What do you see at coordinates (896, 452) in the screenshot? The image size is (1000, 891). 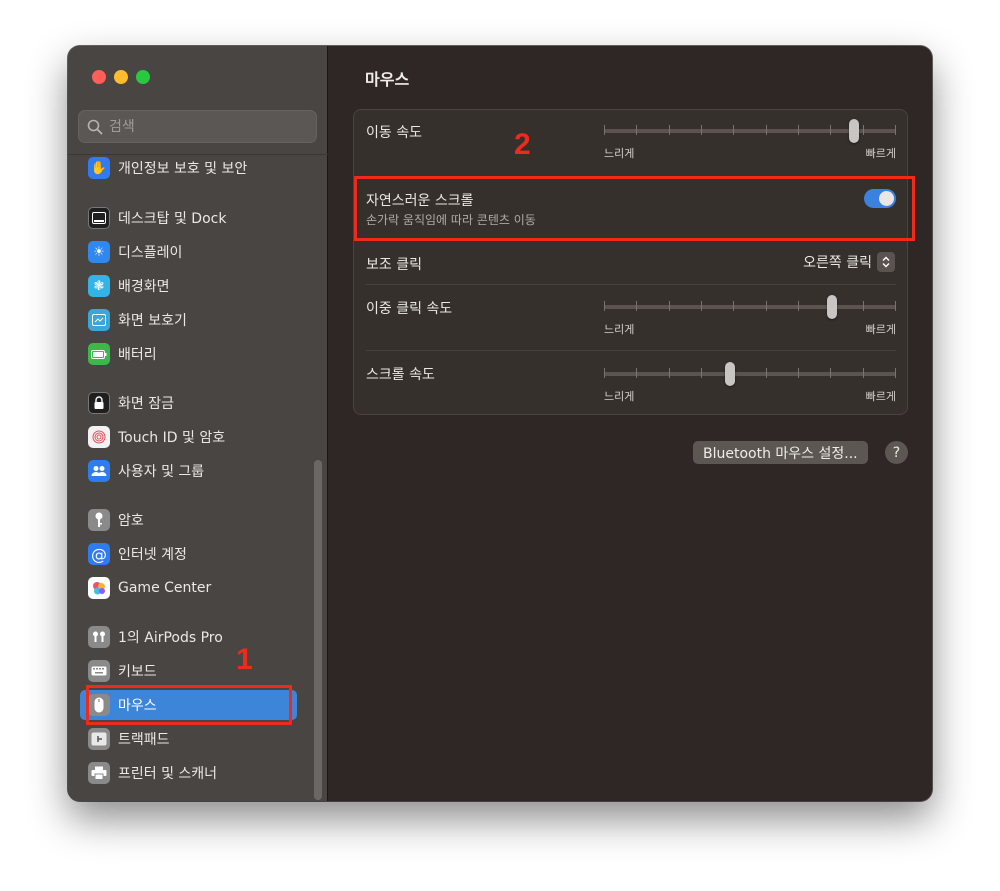 I see `help-button: ?` at bounding box center [896, 452].